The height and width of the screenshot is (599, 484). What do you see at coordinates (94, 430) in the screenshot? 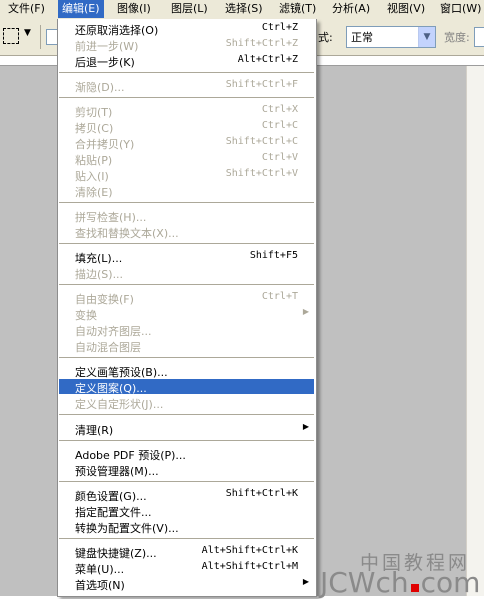
I see `menu-item-label: 清理(R)` at bounding box center [94, 430].